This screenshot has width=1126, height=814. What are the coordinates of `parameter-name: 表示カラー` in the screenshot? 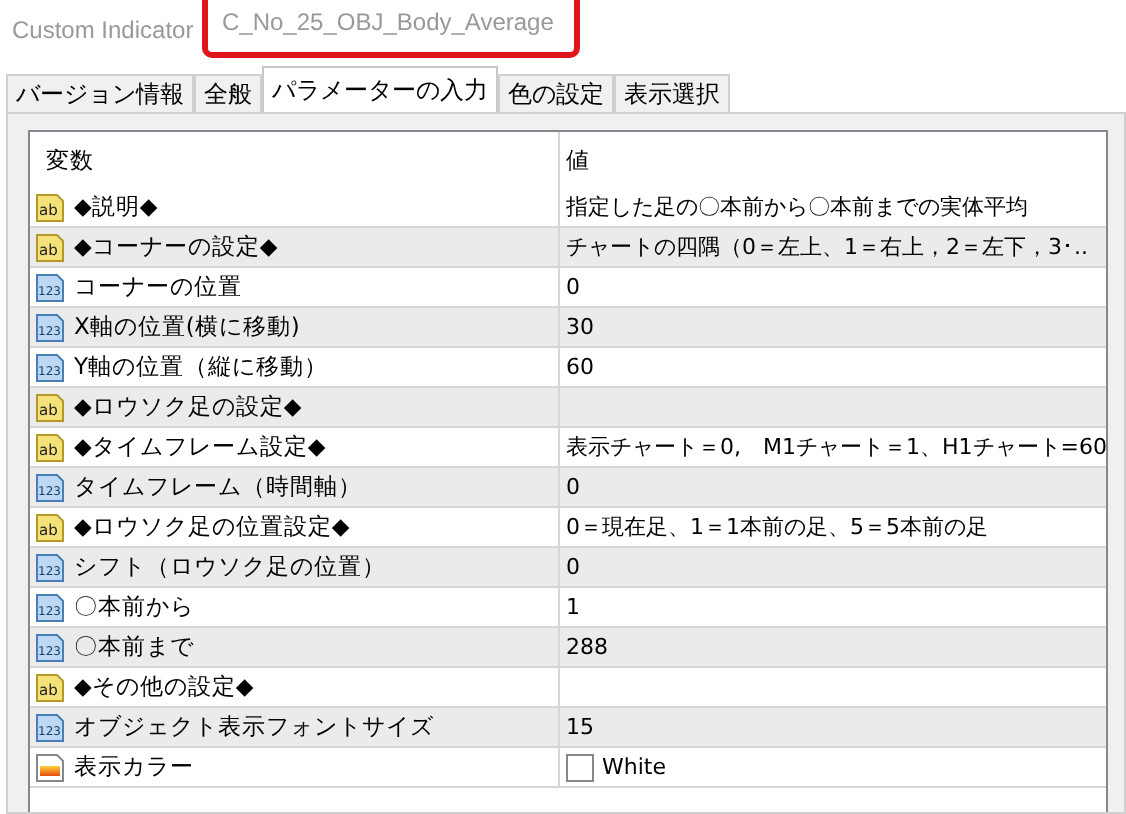 It's located at (134, 767).